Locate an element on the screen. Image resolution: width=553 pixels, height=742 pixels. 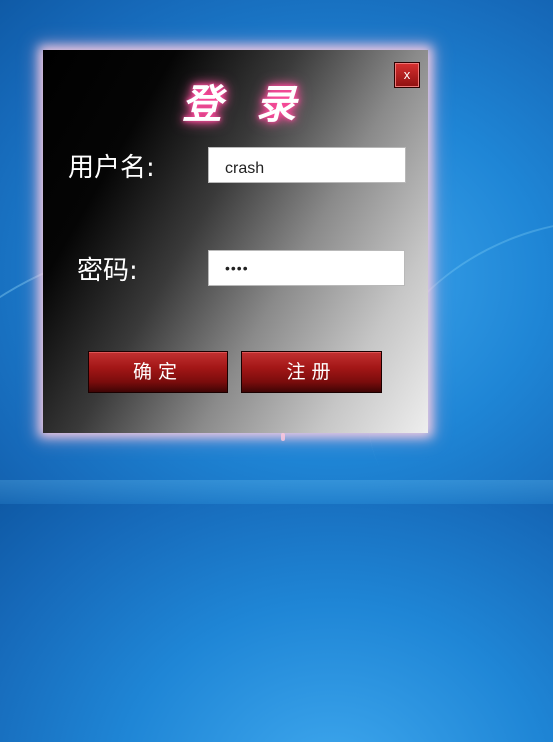
password-field: •••• is located at coordinates (306, 268).